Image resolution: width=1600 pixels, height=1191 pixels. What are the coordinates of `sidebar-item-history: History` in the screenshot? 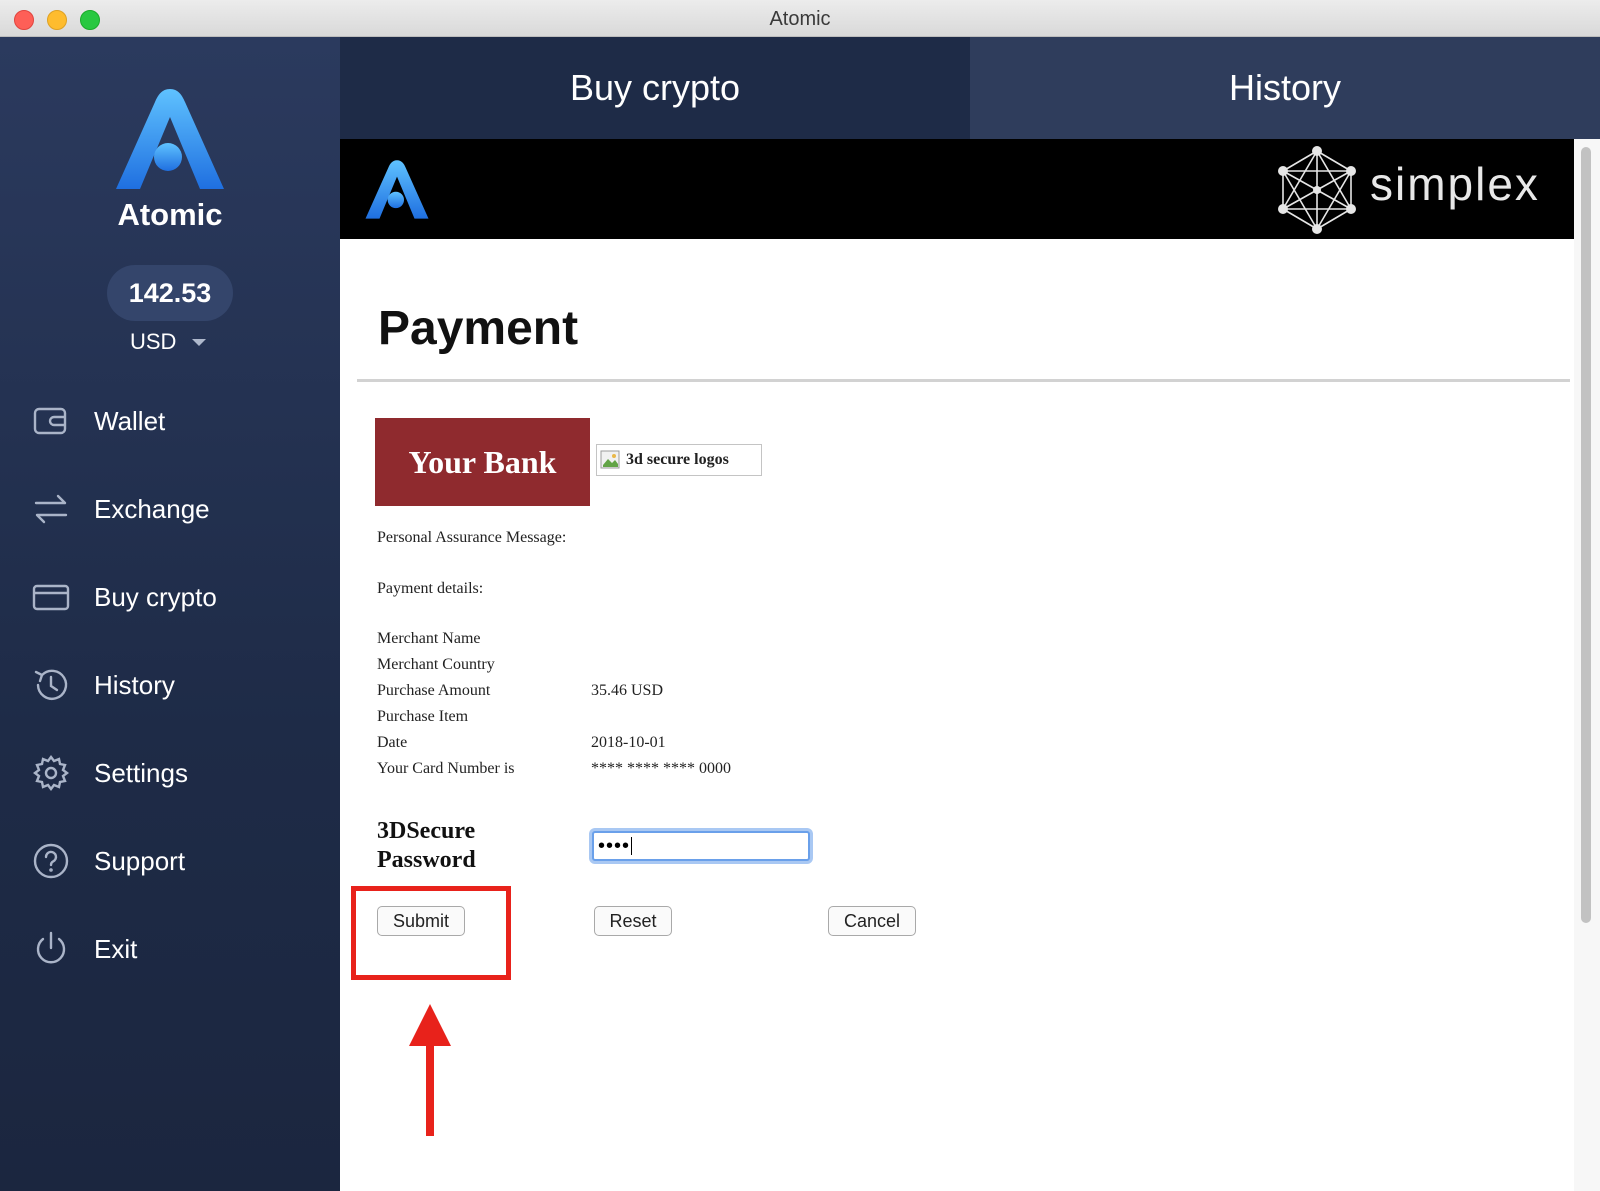 It's located at (170, 685).